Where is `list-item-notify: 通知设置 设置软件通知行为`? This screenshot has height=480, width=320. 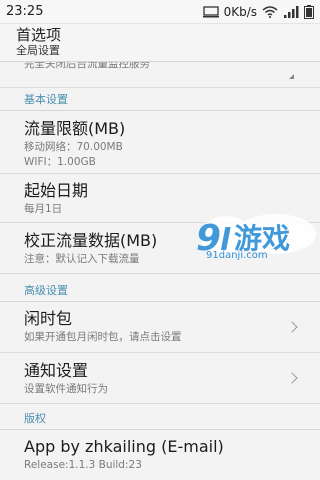 list-item-notify: 通知设置 设置软件通知行为 is located at coordinates (160, 379).